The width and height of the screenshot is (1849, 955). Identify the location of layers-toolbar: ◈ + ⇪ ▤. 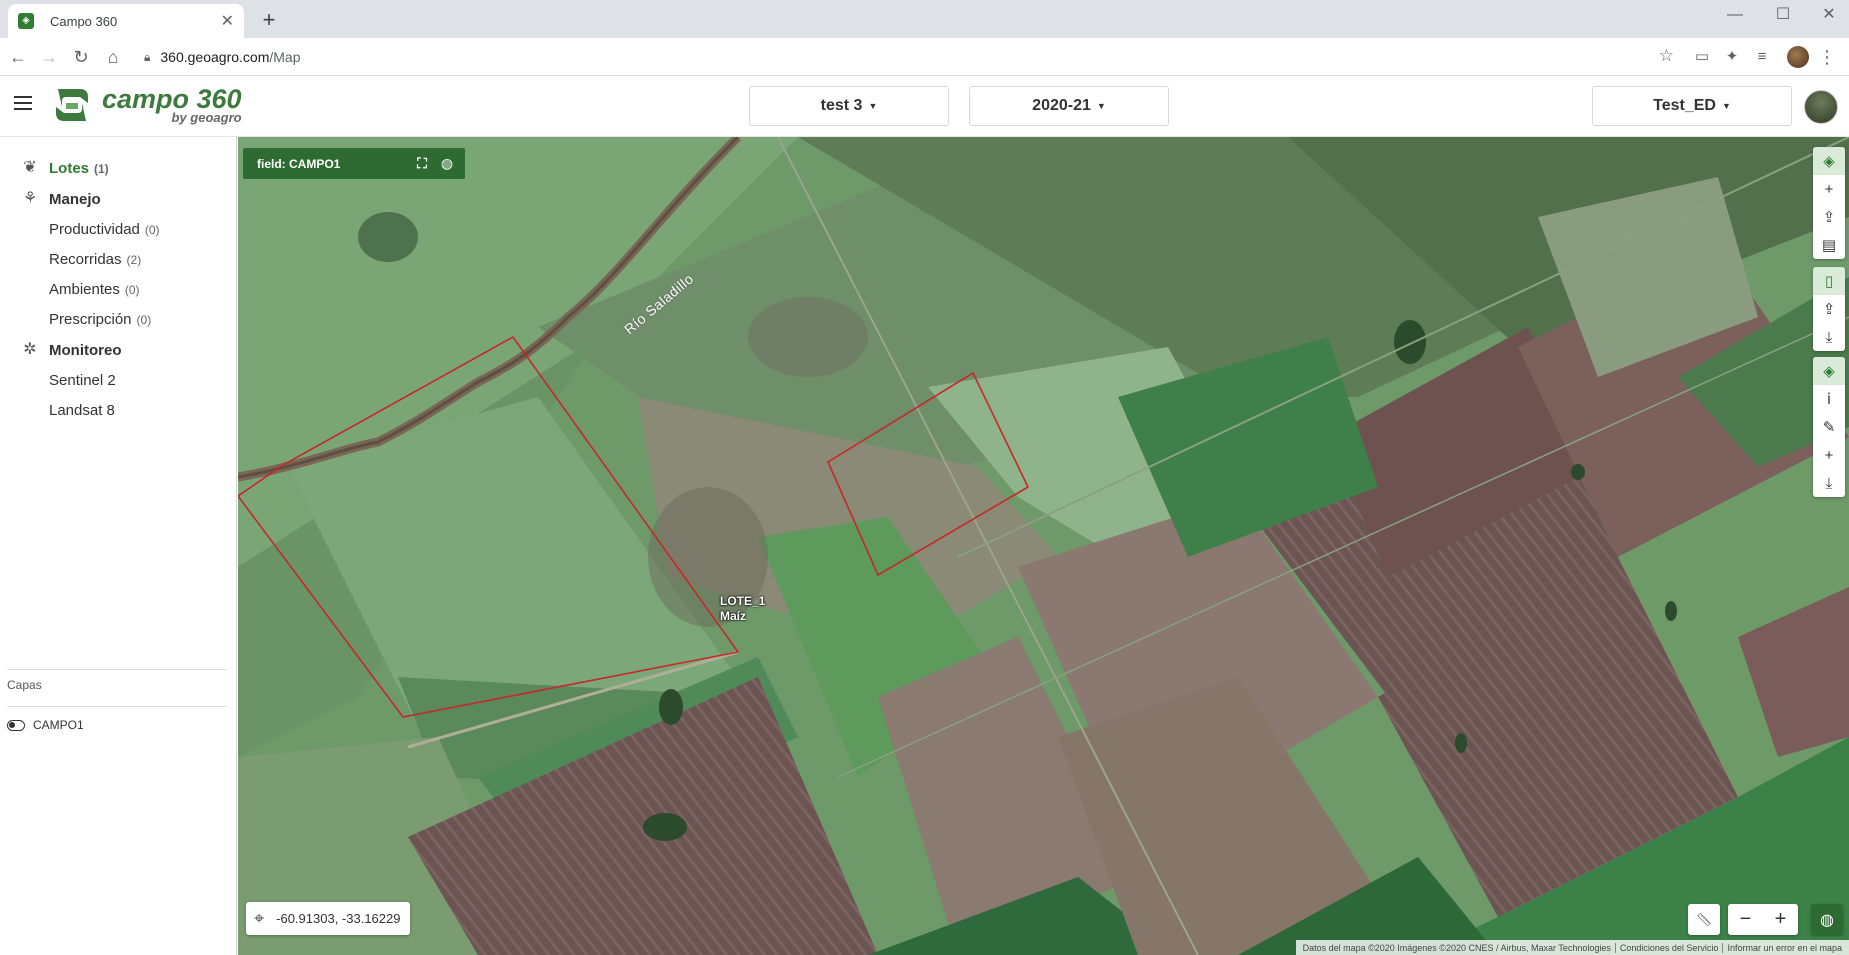
(1829, 203).